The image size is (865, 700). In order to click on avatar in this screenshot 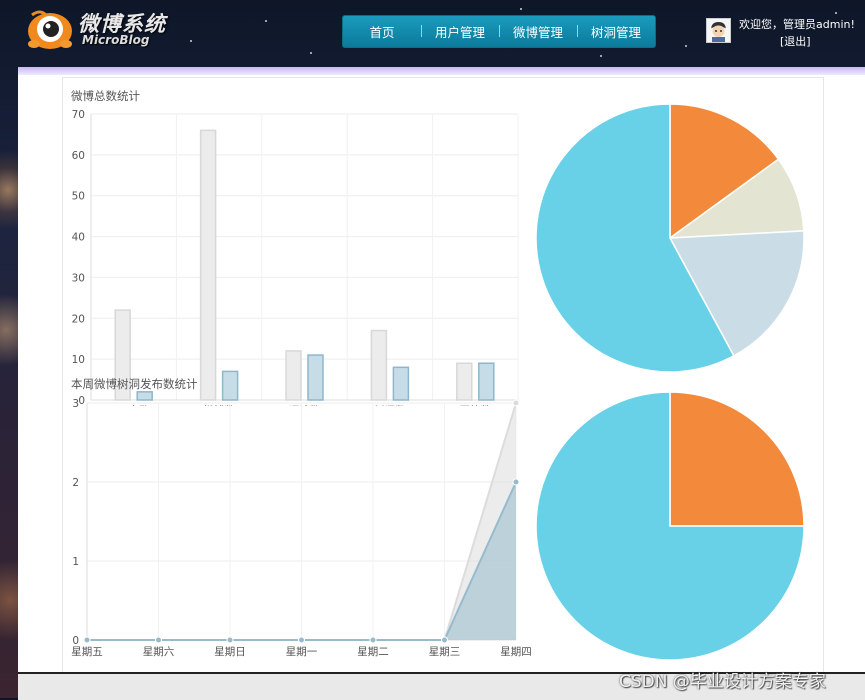, I will do `click(718, 30)`.